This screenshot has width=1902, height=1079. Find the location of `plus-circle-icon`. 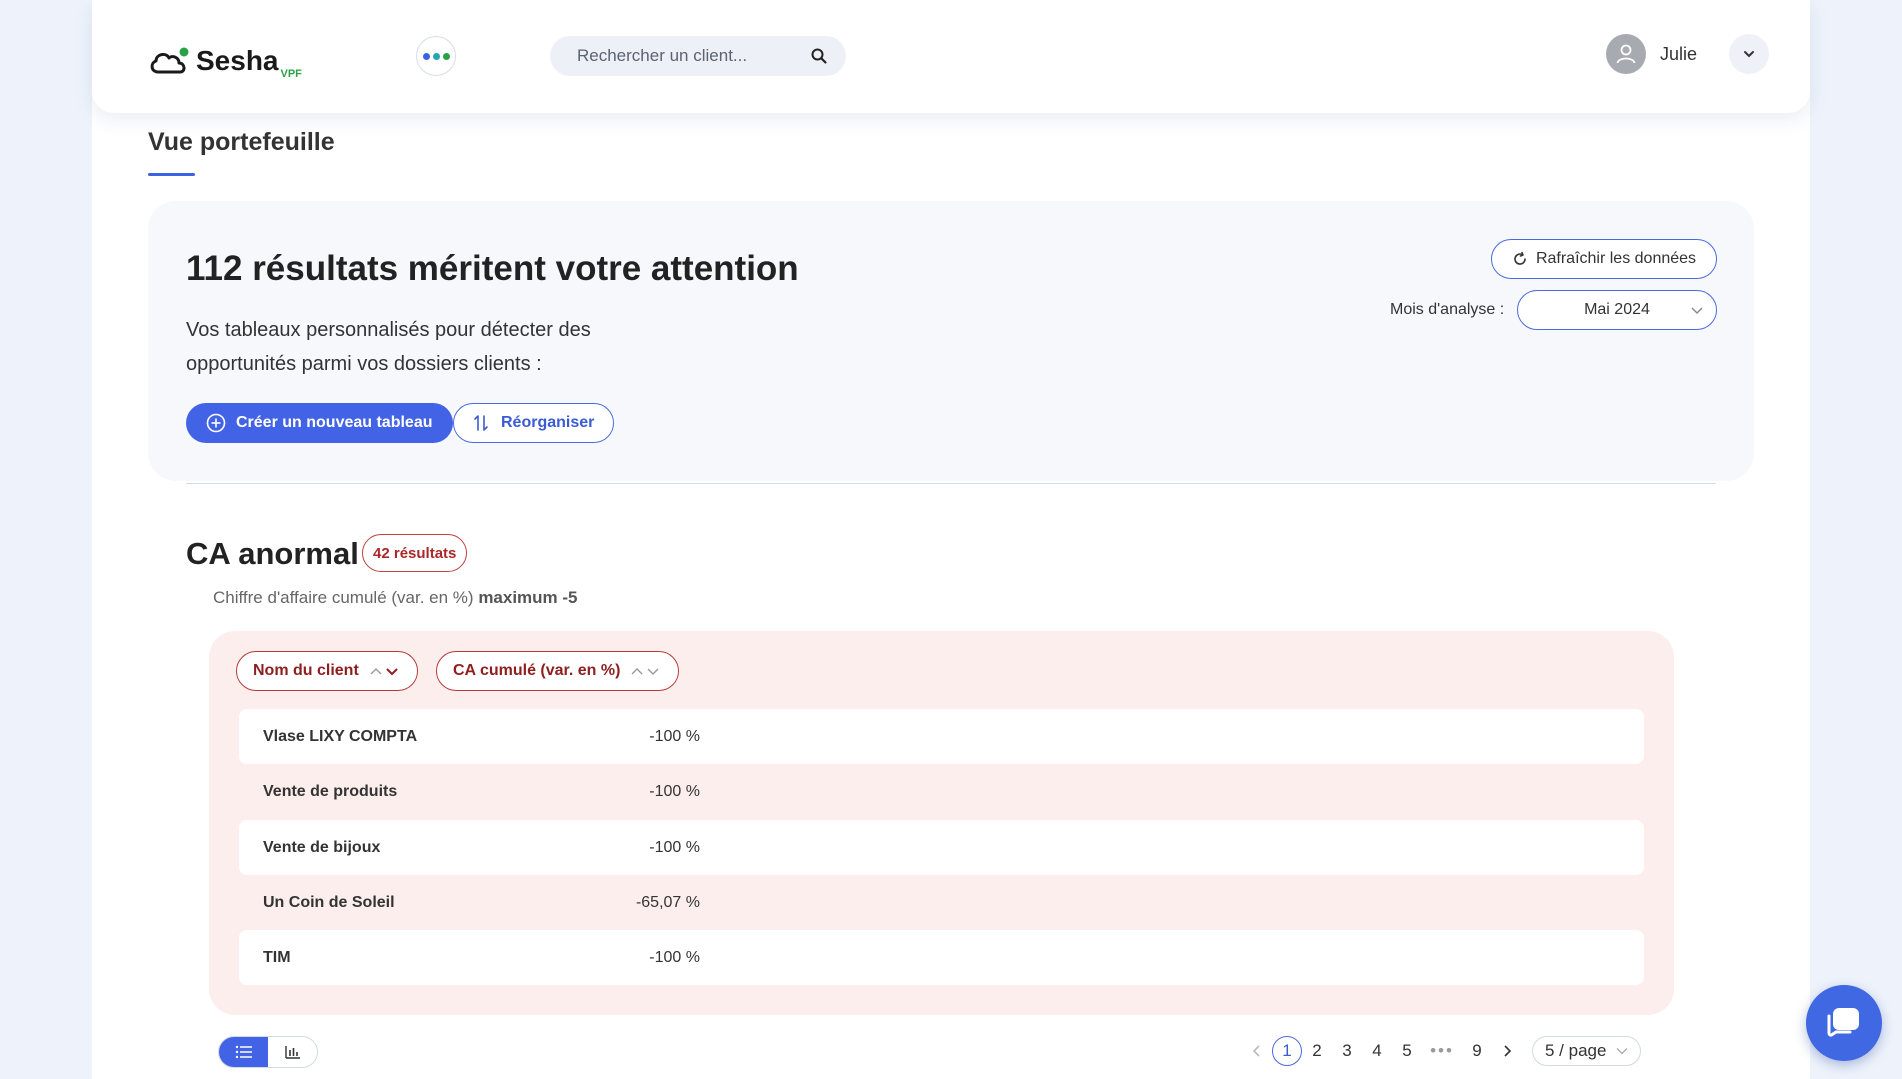

plus-circle-icon is located at coordinates (216, 423).